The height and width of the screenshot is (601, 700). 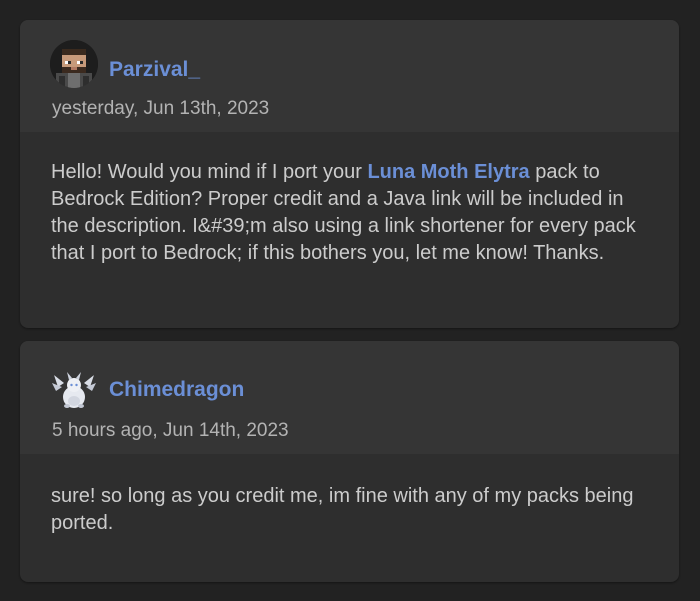 I want to click on comment-timestamp: yesterday, Jun 13th, 2023, so click(x=161, y=108).